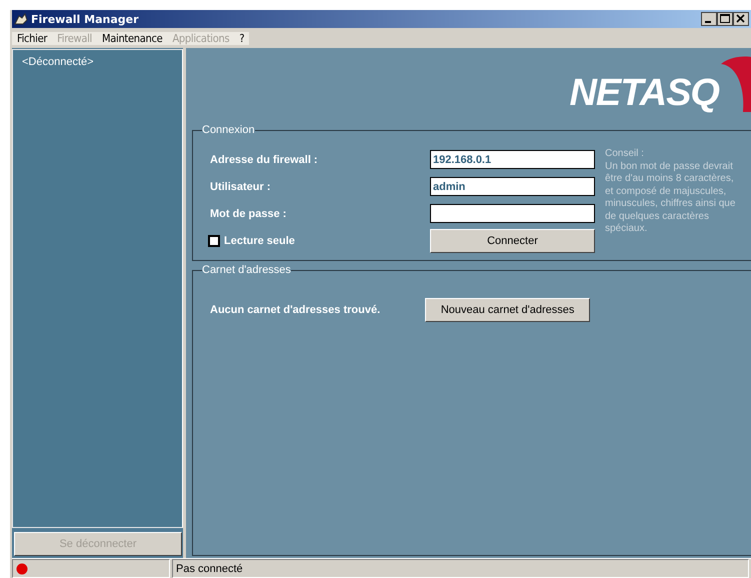 The width and height of the screenshot is (751, 578). I want to click on input-field: admin, so click(512, 186).